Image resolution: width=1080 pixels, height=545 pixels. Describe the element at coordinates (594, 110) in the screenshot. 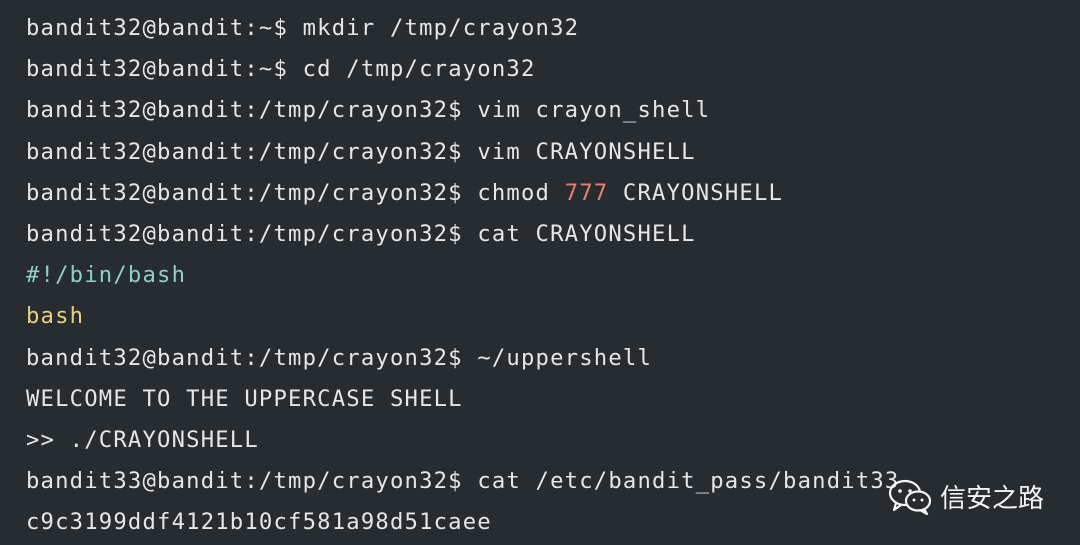

I see `shell-command: vim crayon_shell` at that location.